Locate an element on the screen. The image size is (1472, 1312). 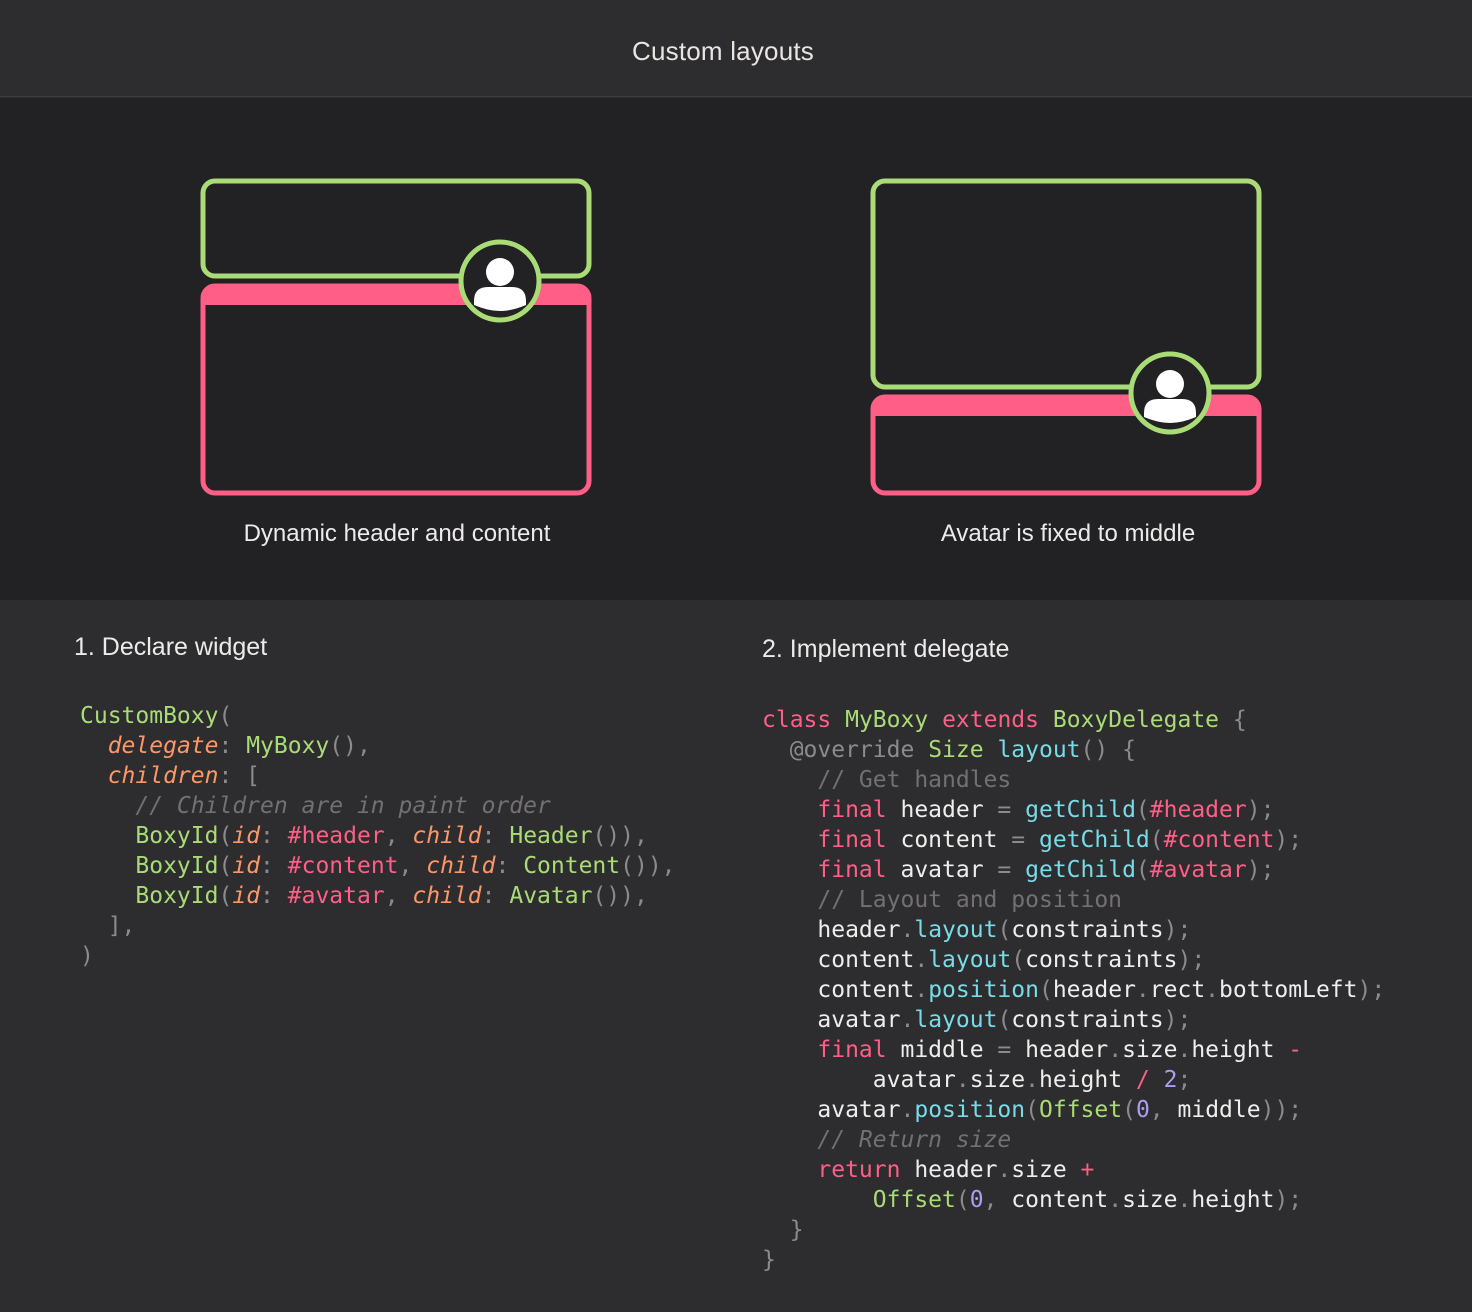
code-token: BoxyDelegate is located at coordinates (1136, 720).